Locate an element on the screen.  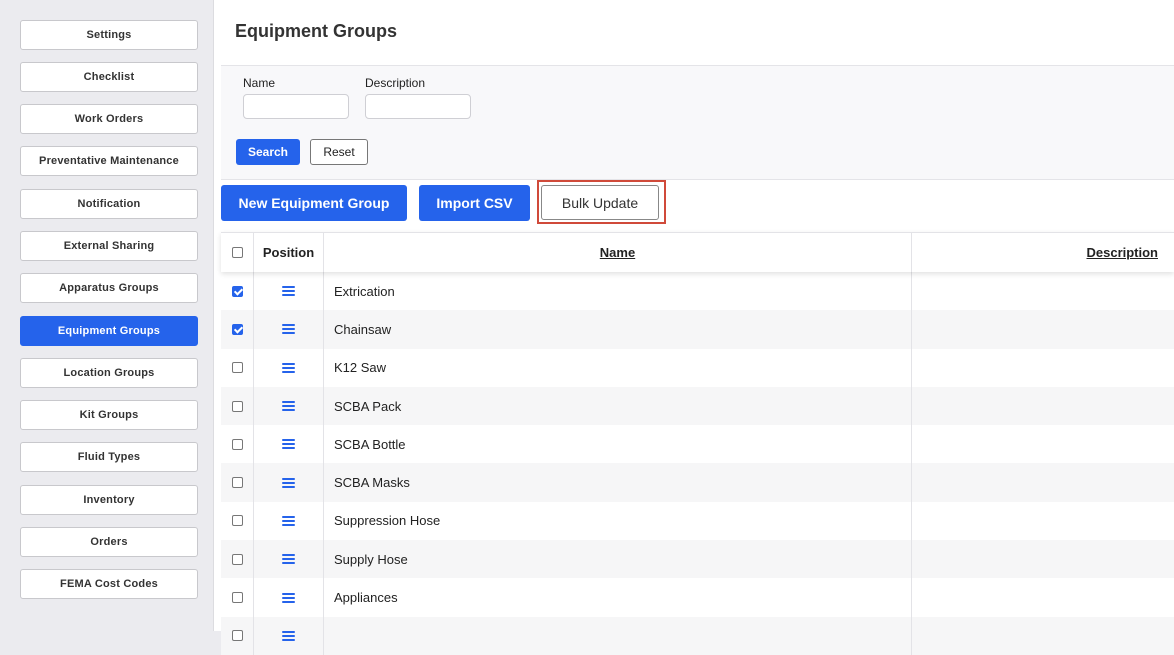
sidebar-divider is located at coordinates (213, 315).